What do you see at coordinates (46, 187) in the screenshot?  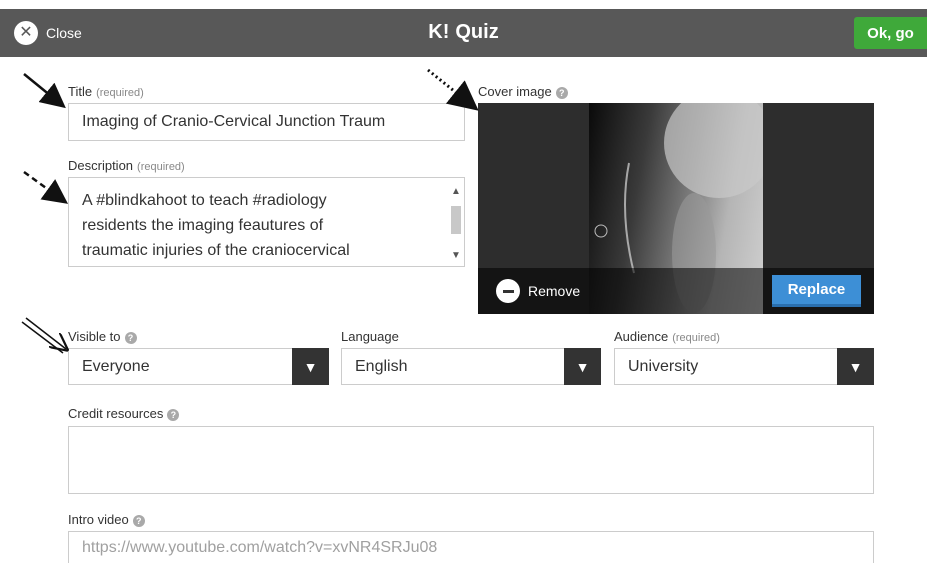 I see `dashed-arrow` at bounding box center [46, 187].